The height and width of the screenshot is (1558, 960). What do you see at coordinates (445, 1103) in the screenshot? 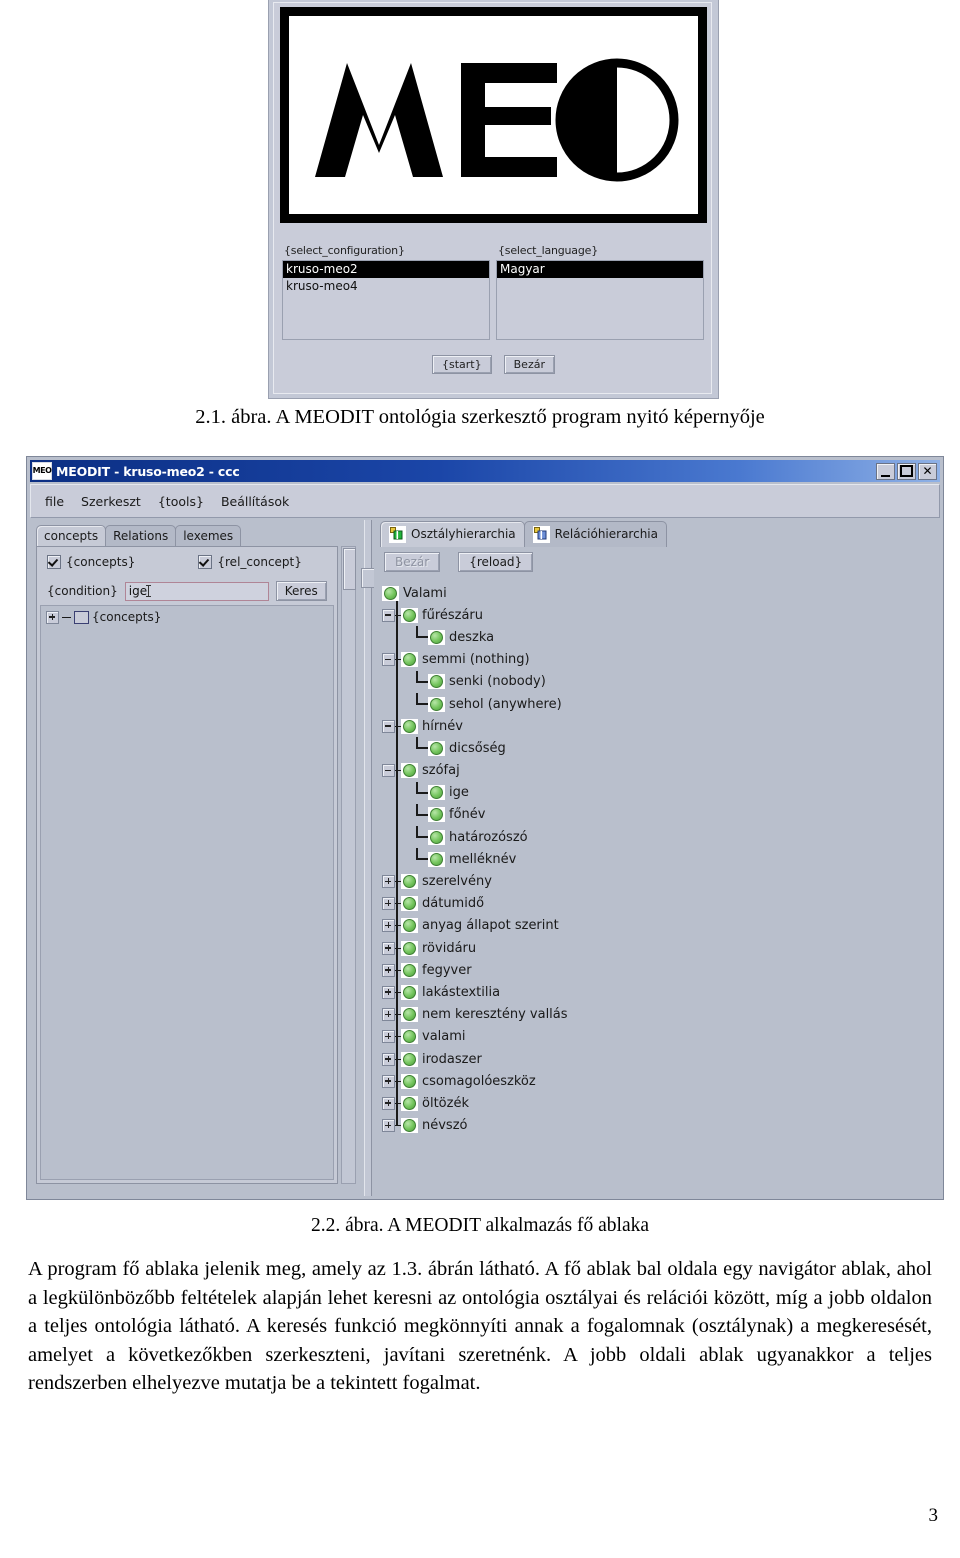
I see `tree-row-label: öltözék` at bounding box center [445, 1103].